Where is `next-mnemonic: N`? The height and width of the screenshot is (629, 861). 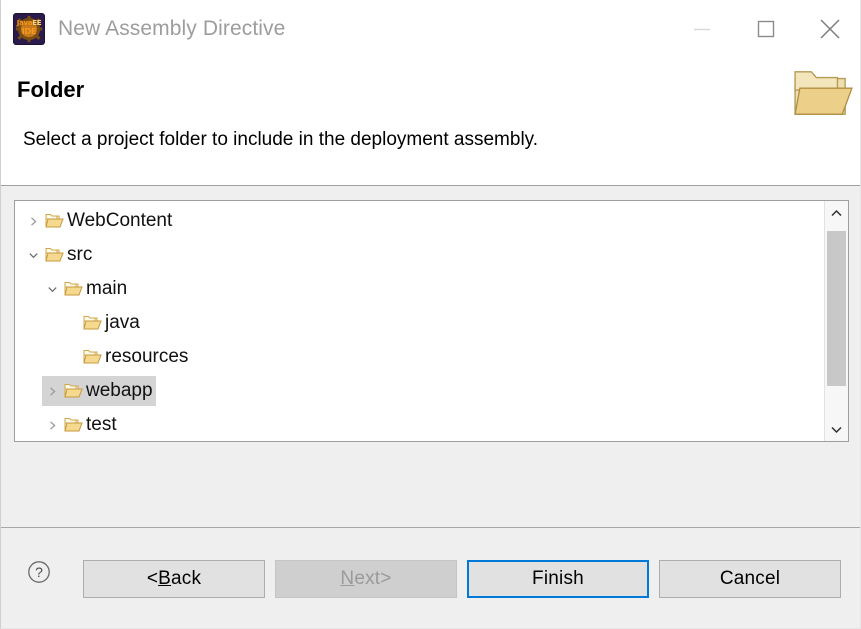 next-mnemonic: N is located at coordinates (347, 578).